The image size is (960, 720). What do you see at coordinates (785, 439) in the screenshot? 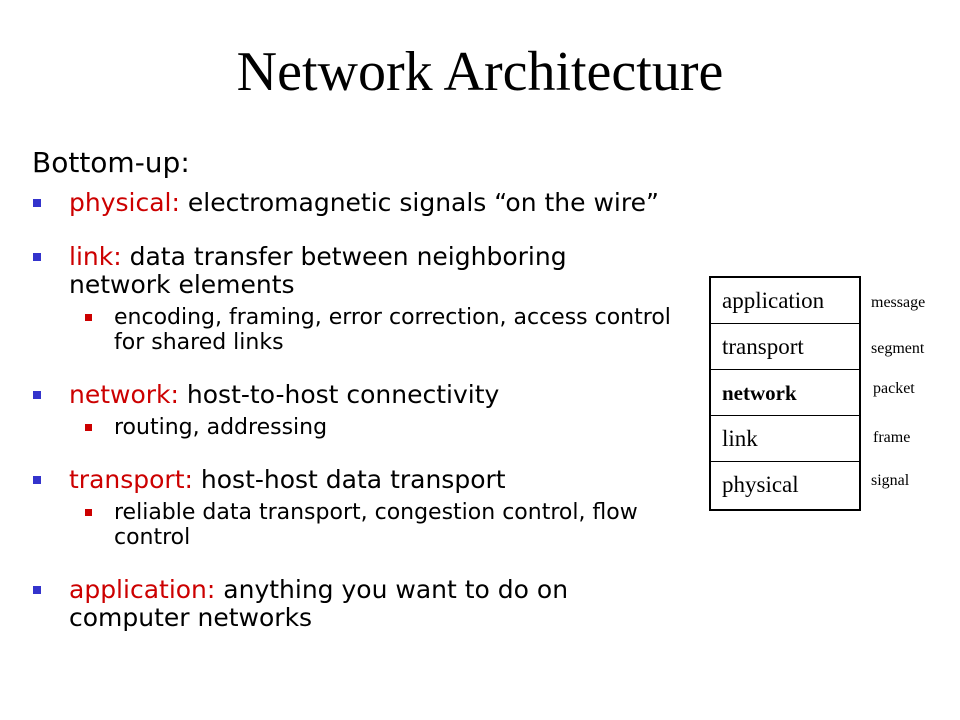
I see `layer-link: link` at bounding box center [785, 439].